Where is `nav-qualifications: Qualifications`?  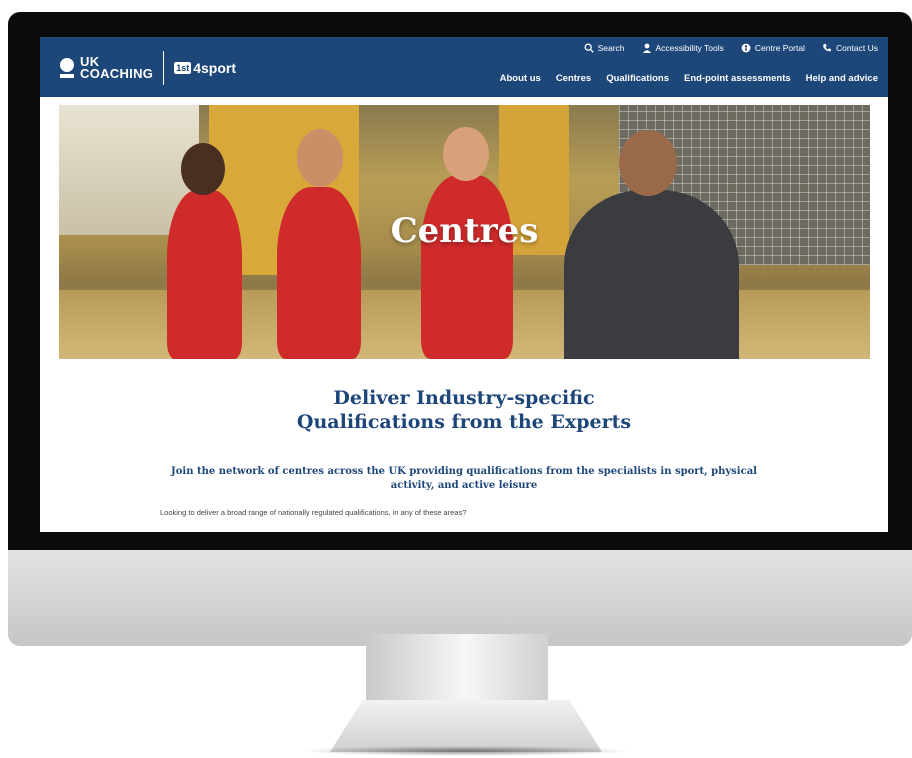
nav-qualifications: Qualifications is located at coordinates (637, 78).